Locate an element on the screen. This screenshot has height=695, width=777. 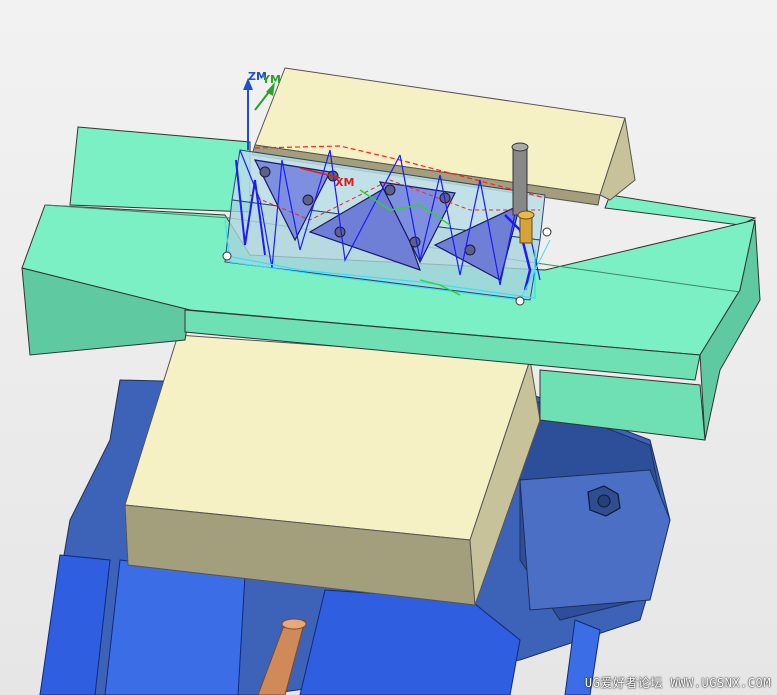
parallel-plate-back-top is located at coordinates (160, 169).